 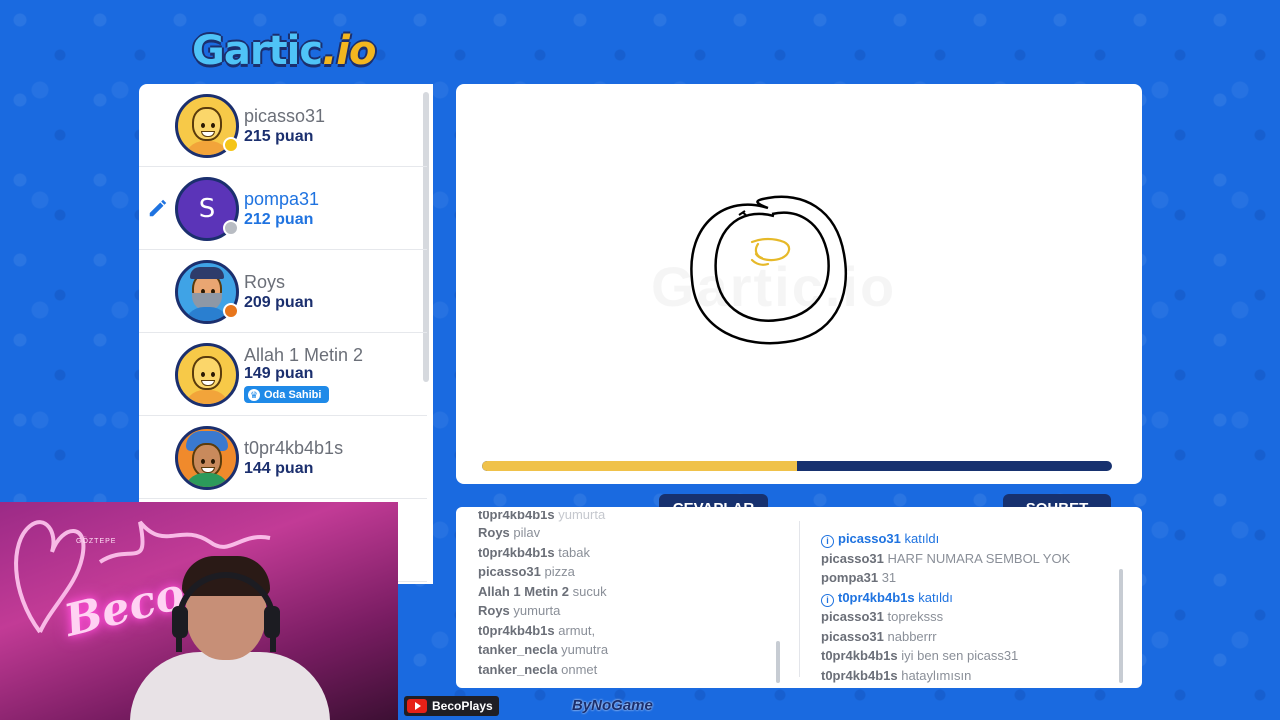 I want to click on youtube-play-icon, so click(x=417, y=706).